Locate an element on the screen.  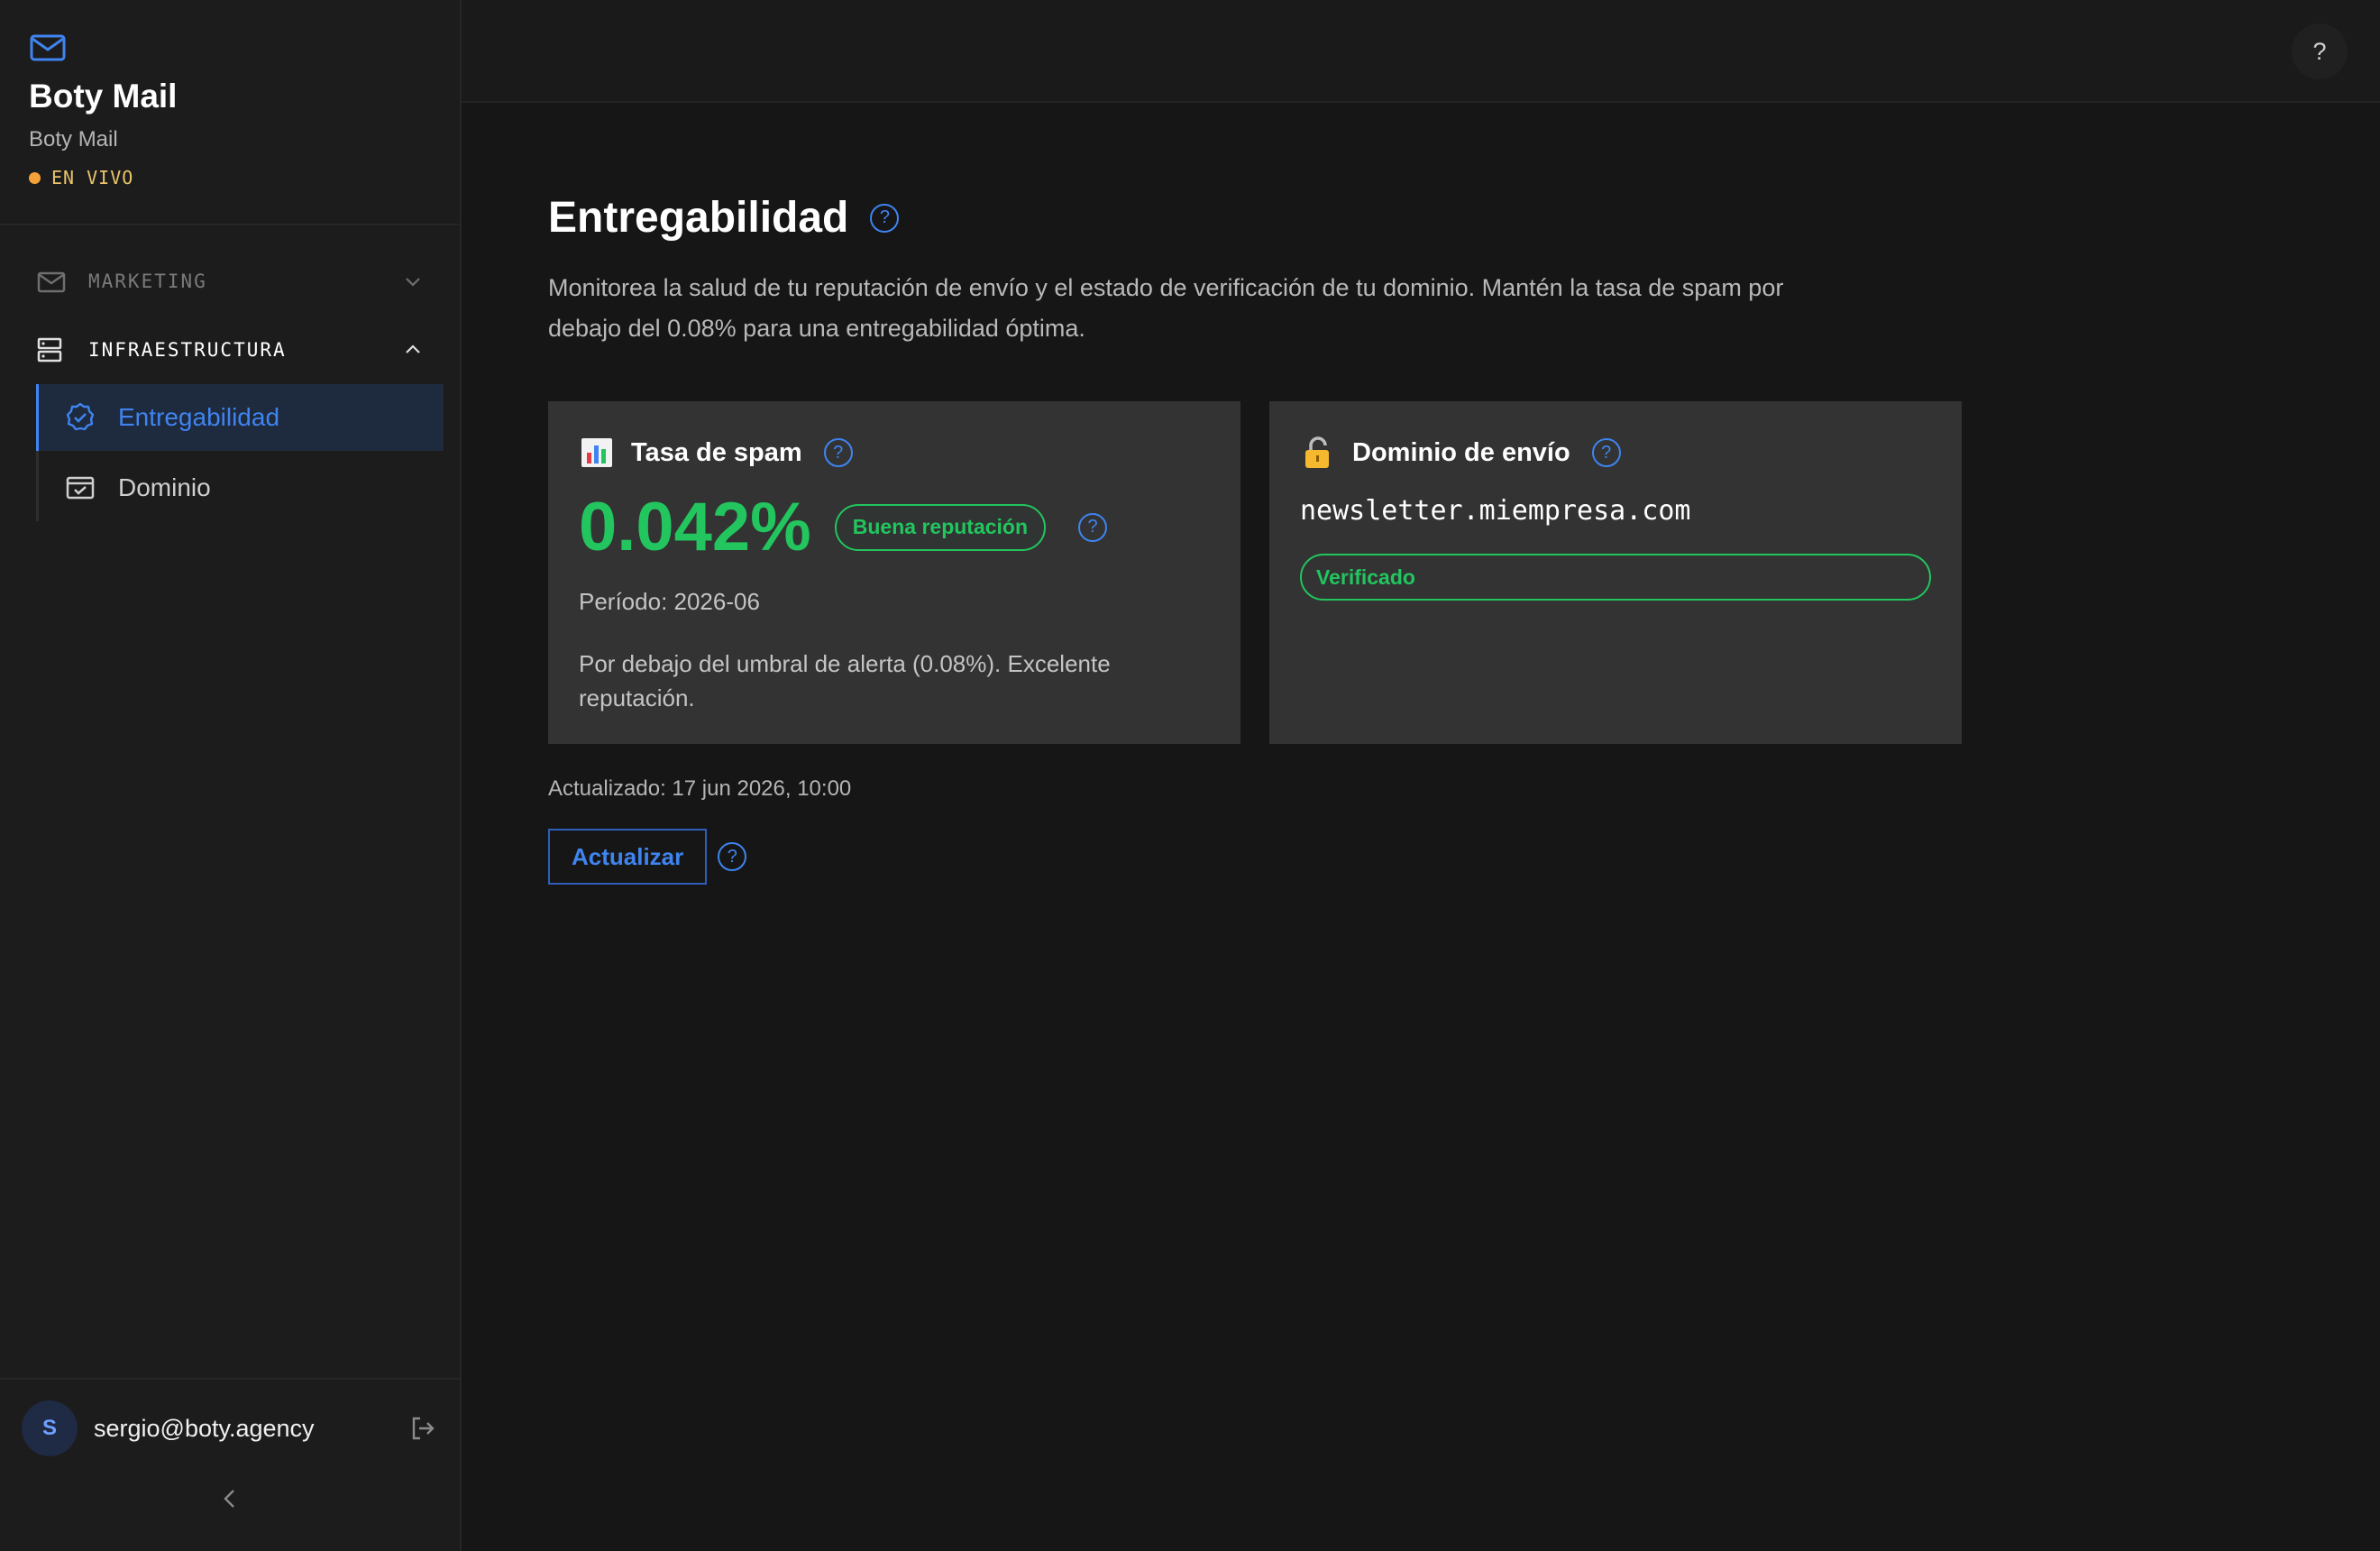
page-title: Entregabilidad is located at coordinates (698, 218).